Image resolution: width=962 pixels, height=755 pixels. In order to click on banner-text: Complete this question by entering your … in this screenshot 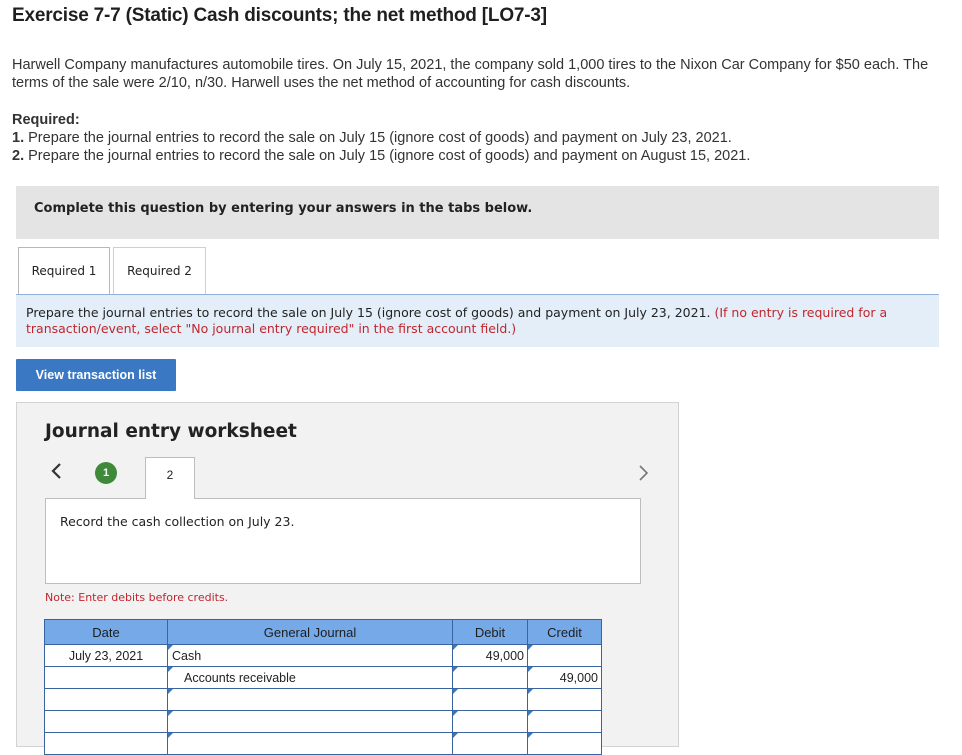, I will do `click(283, 208)`.